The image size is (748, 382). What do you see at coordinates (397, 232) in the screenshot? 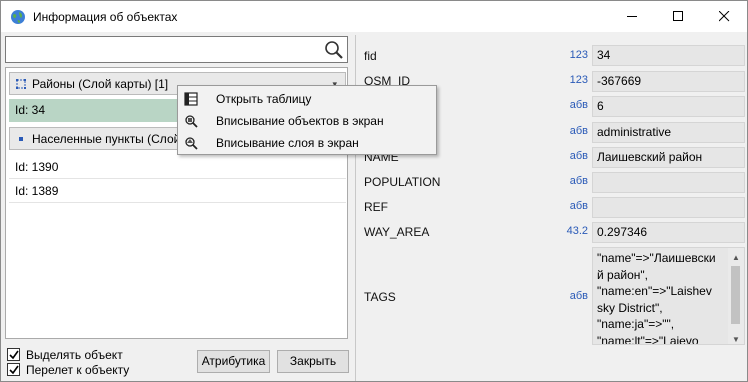
I see `attr-name: WAY_AREA` at bounding box center [397, 232].